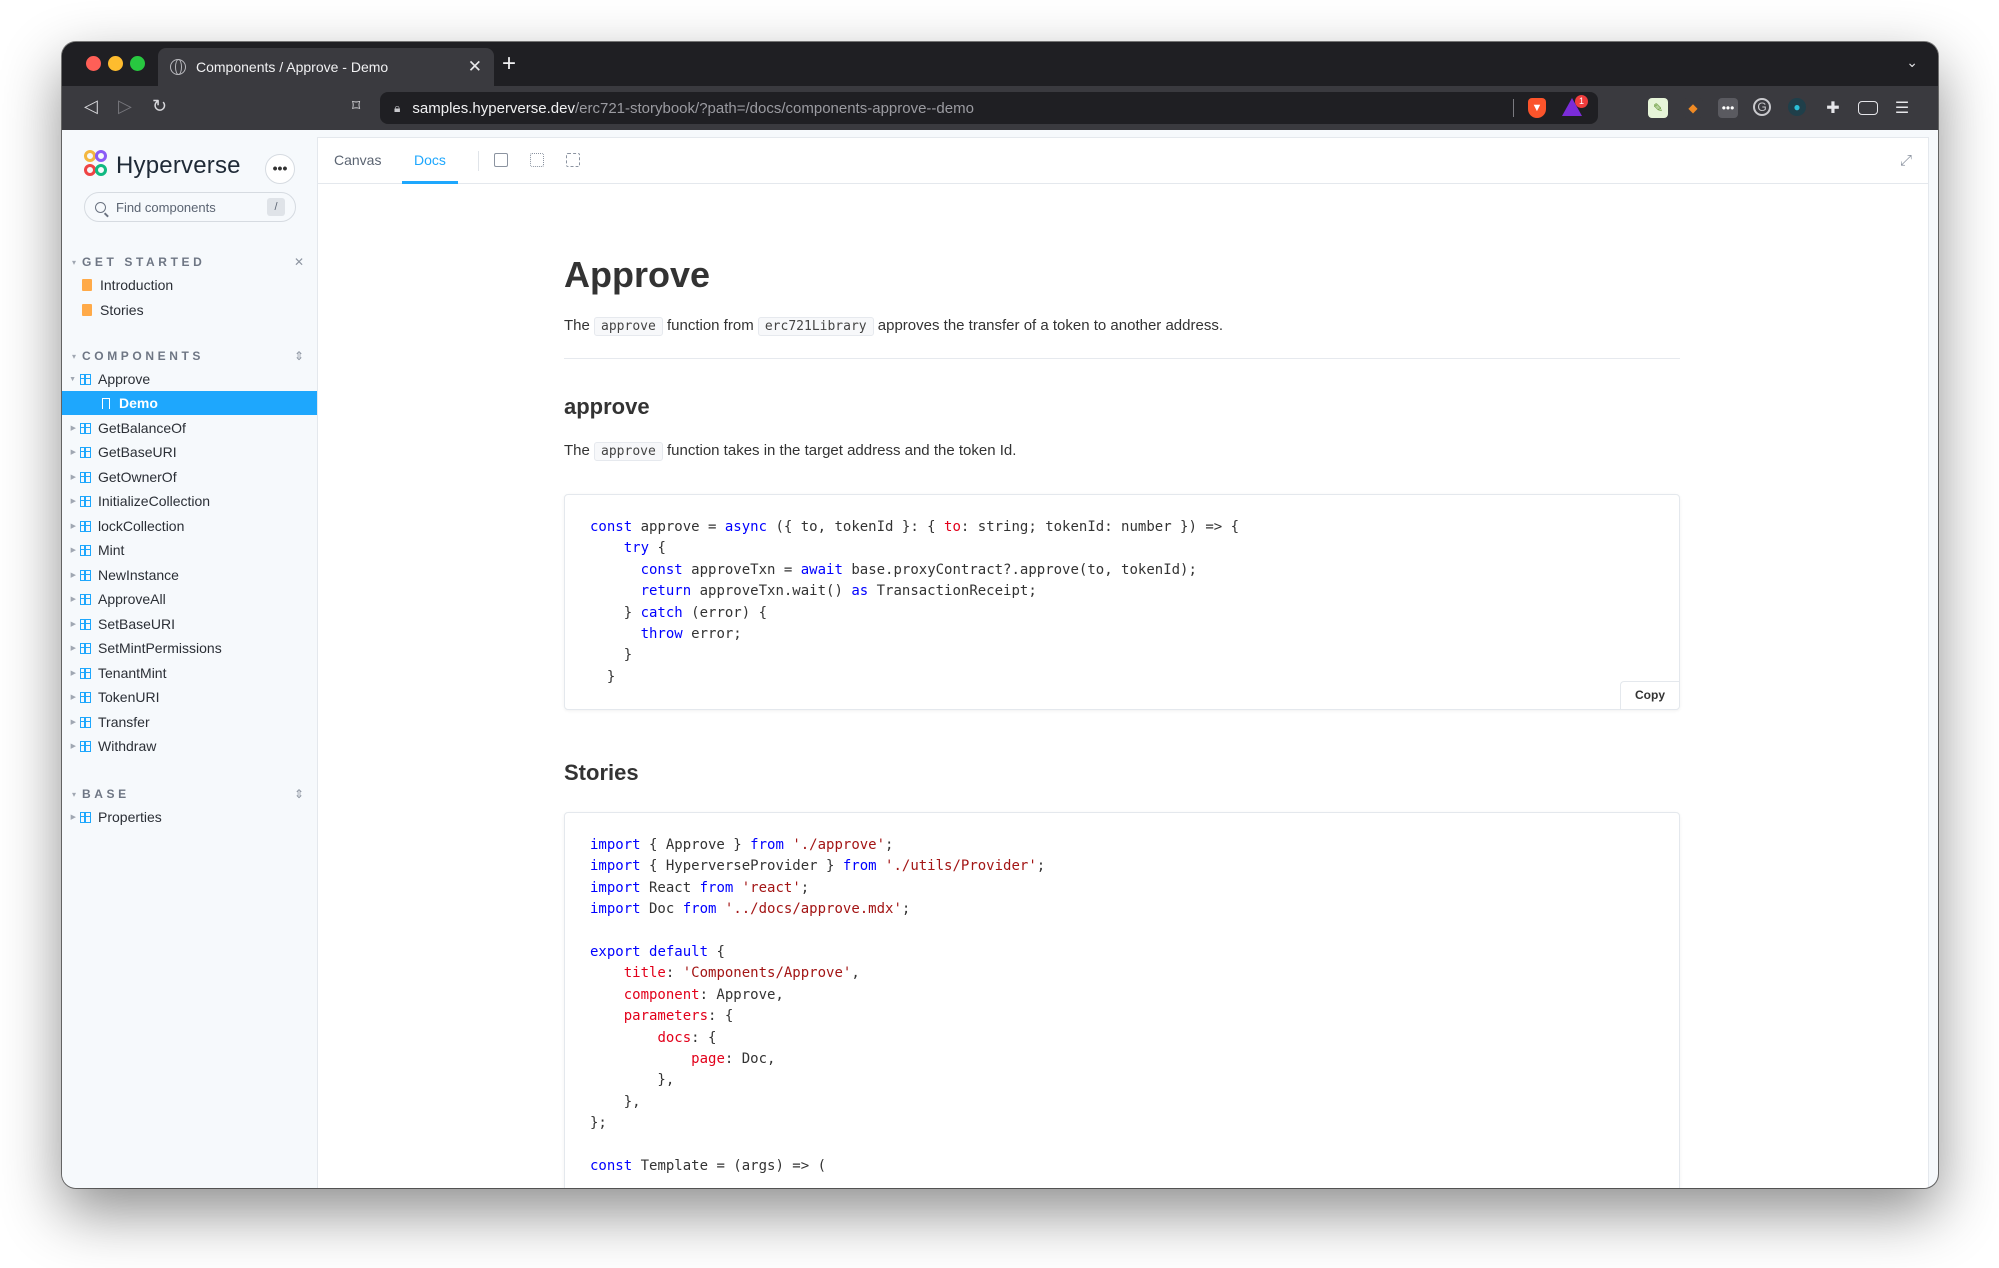  What do you see at coordinates (93, 63) in the screenshot?
I see `close-window-button` at bounding box center [93, 63].